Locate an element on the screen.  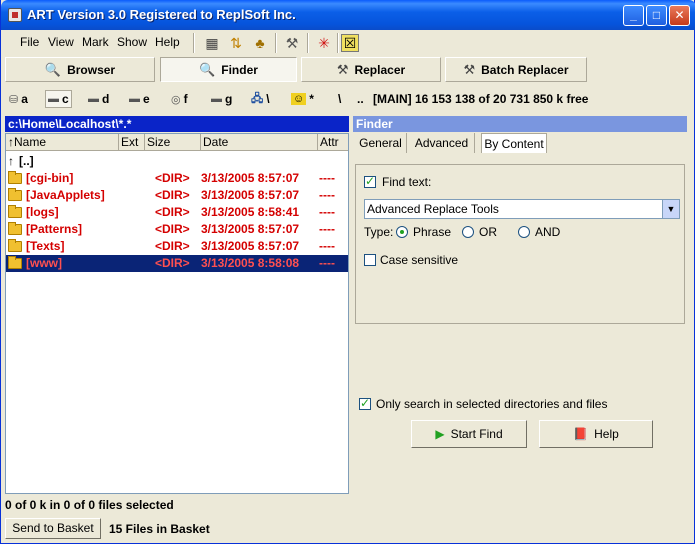
network-drive: 🖧 \ is located at coordinates (260, 99).